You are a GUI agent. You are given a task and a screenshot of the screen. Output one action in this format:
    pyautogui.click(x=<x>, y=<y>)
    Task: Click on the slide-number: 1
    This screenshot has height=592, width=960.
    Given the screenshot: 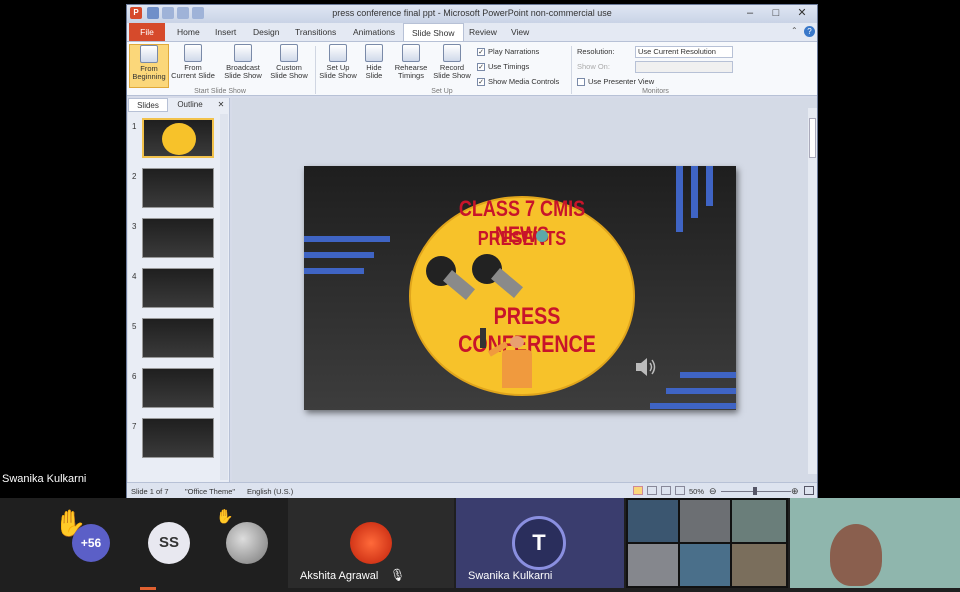 What is the action you would take?
    pyautogui.click(x=134, y=126)
    